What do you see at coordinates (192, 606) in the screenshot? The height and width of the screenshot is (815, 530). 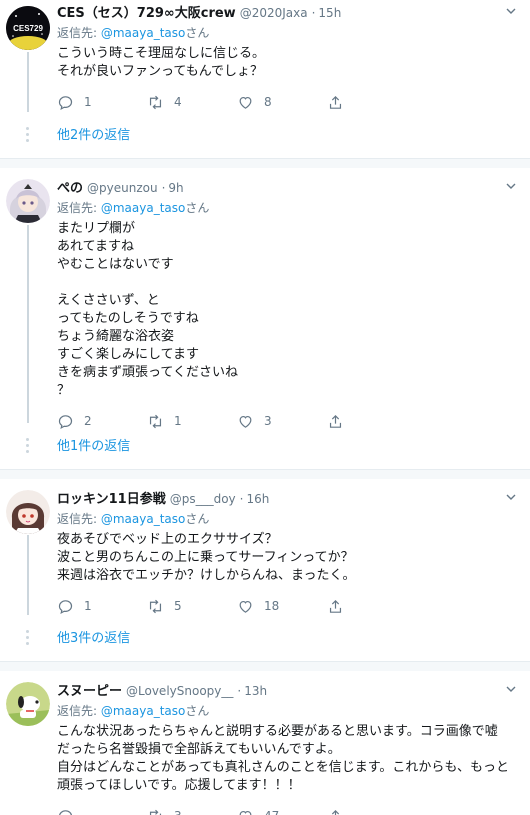 I see `retweet-button: 5` at bounding box center [192, 606].